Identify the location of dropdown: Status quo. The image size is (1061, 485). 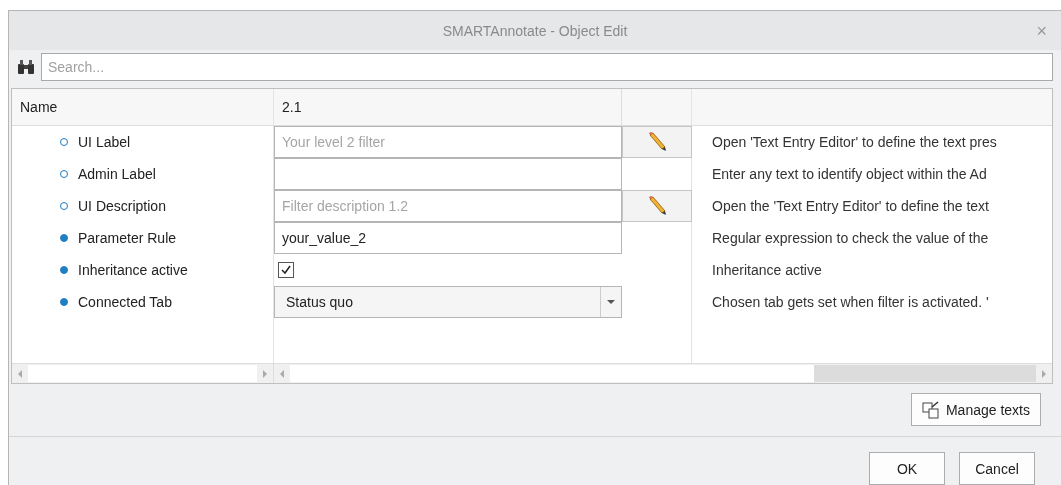
(448, 302).